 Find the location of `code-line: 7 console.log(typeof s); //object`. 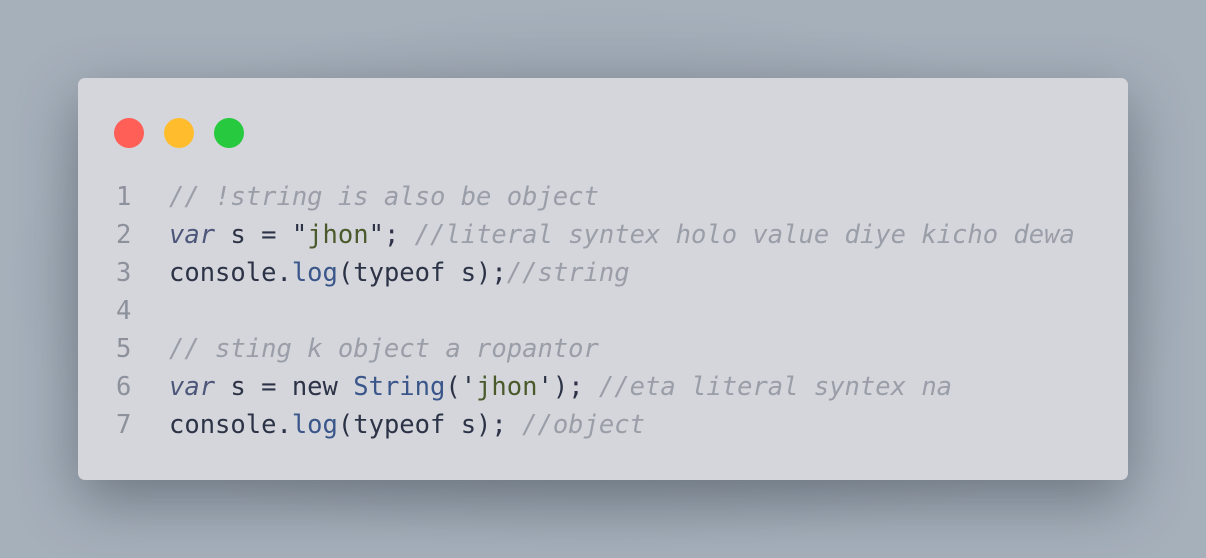

code-line: 7 console.log(typeof s); //object is located at coordinates (593, 425).